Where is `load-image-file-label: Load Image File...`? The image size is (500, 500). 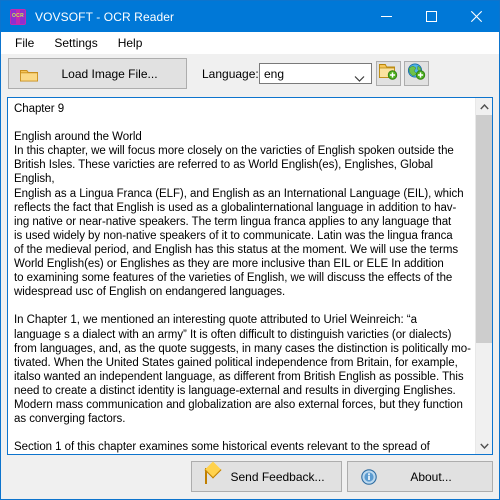
load-image-file-label: Load Image File... is located at coordinates (109, 73).